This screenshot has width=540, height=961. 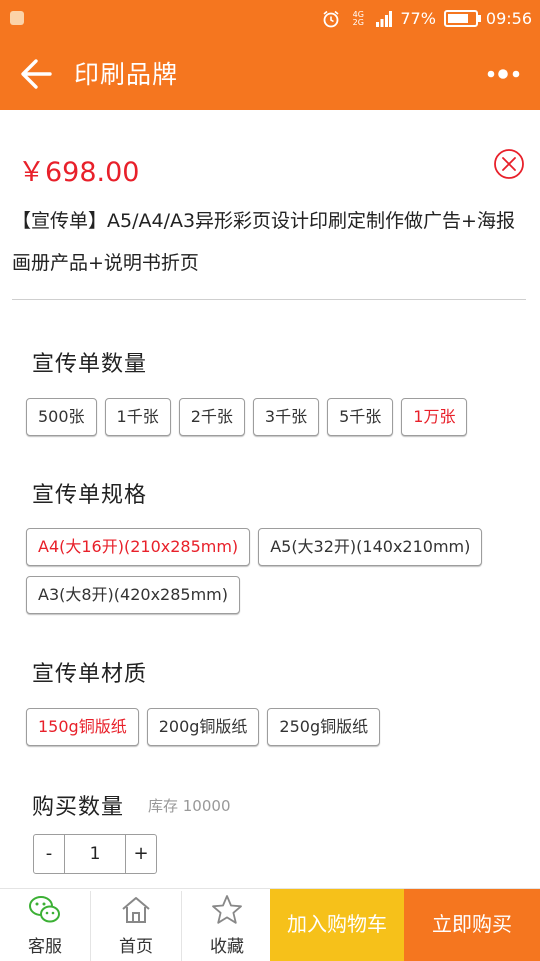 What do you see at coordinates (61, 417) in the screenshot?
I see `quantity-option: 500张` at bounding box center [61, 417].